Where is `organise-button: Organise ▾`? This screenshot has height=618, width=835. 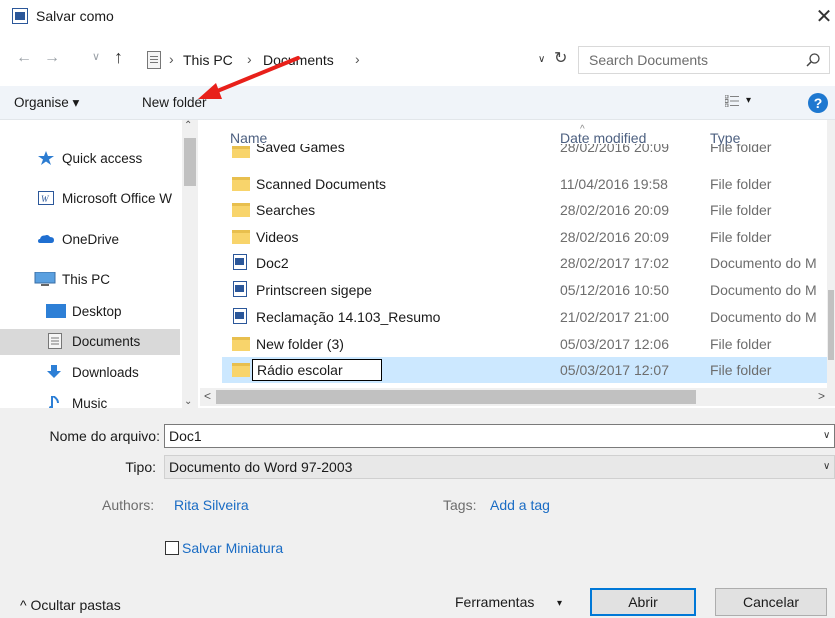 organise-button: Organise ▾ is located at coordinates (46, 103).